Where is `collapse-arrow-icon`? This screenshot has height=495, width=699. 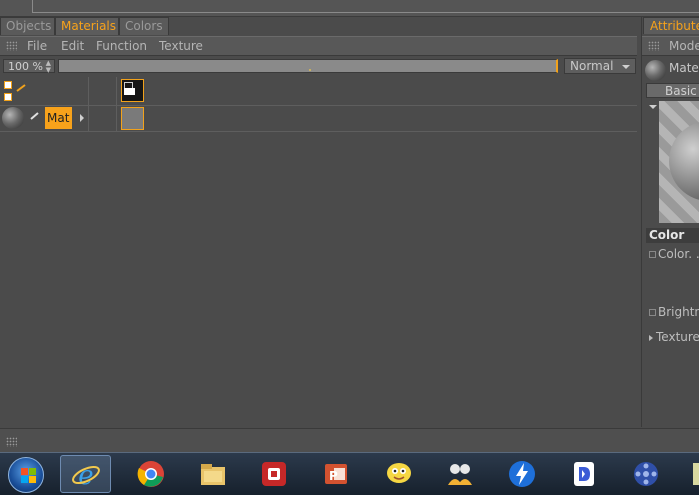
collapse-arrow-icon is located at coordinates (653, 107).